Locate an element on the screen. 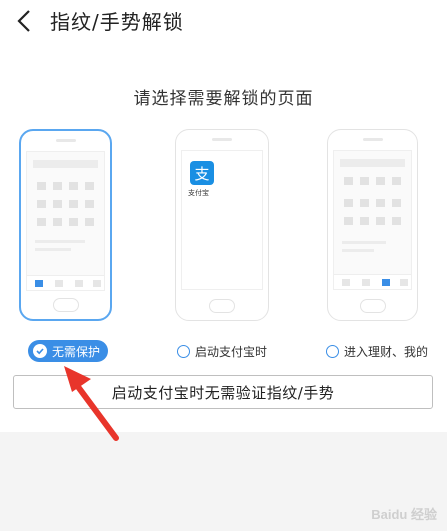 The height and width of the screenshot is (531, 447). option-no-protection: 无需保护 is located at coordinates (68, 351).